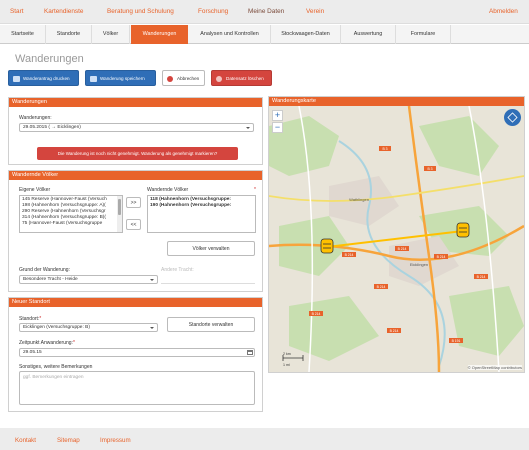  I want to click on reason-selected: Besondere Tracht - Heide, so click(50, 279).